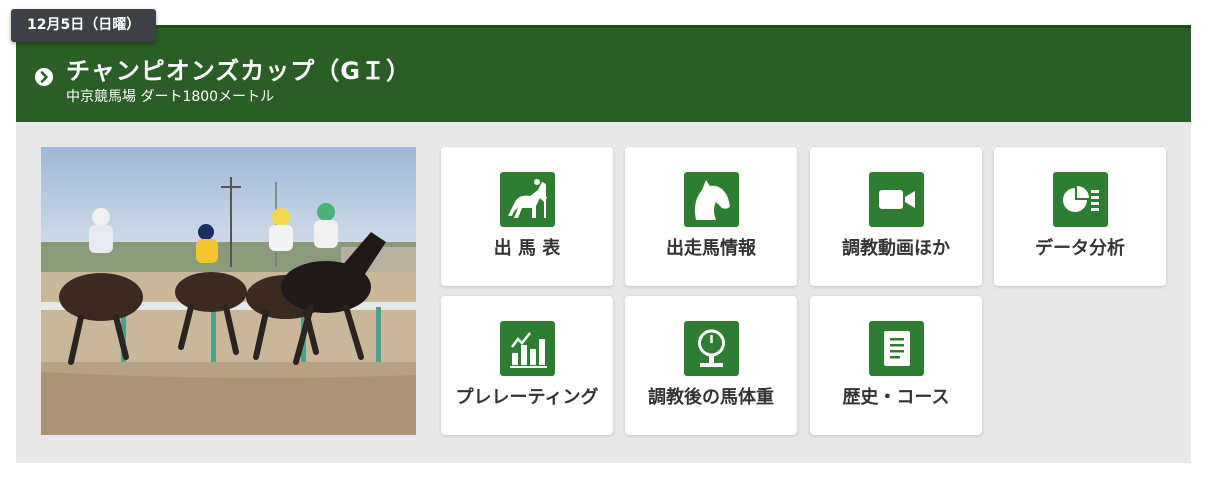 The height and width of the screenshot is (494, 1214). I want to click on tile-shutuba: 出 馬 表, so click(527, 216).